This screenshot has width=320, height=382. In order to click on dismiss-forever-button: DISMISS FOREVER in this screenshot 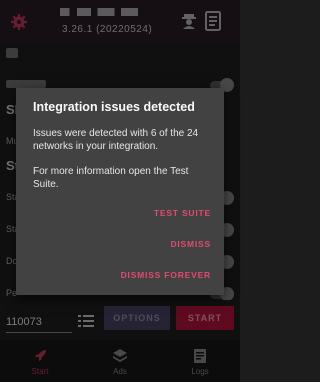, I will do `click(166, 275)`.